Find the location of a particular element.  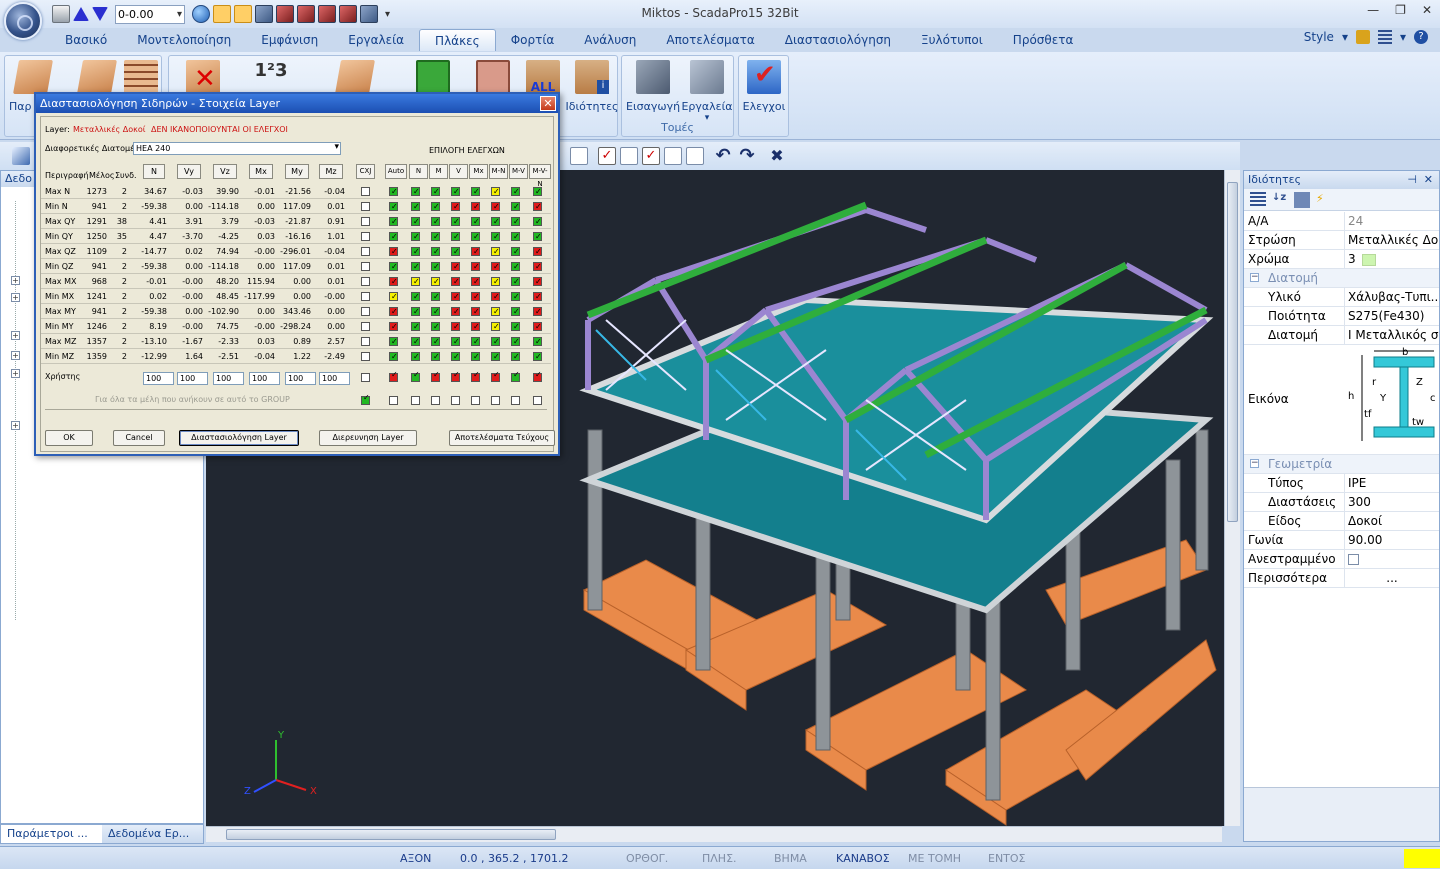

application-menu-button is located at coordinates (23, 21).